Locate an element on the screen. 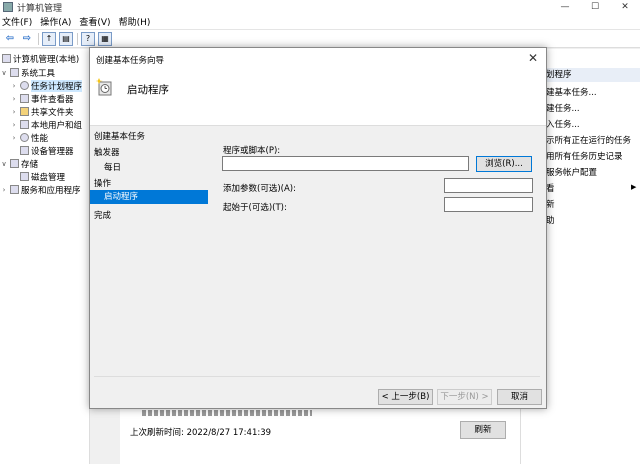 Image resolution: width=640 pixels, height=464 pixels. last-refresh-label: 上次刷新时间: 2022/8/27 17:41:39 is located at coordinates (201, 433).